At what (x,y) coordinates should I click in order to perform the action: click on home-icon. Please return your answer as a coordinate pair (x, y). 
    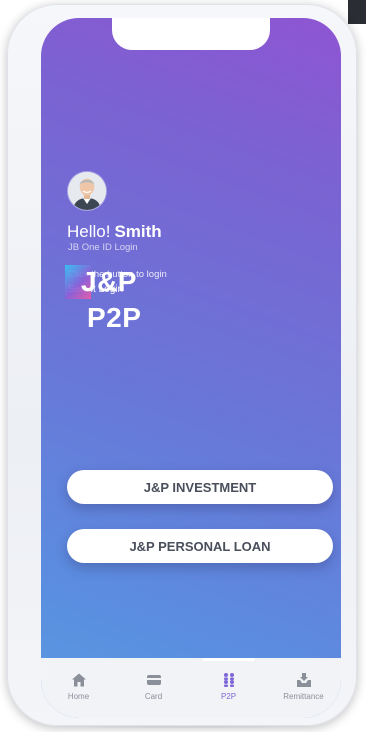
    Looking at the image, I should click on (78, 680).